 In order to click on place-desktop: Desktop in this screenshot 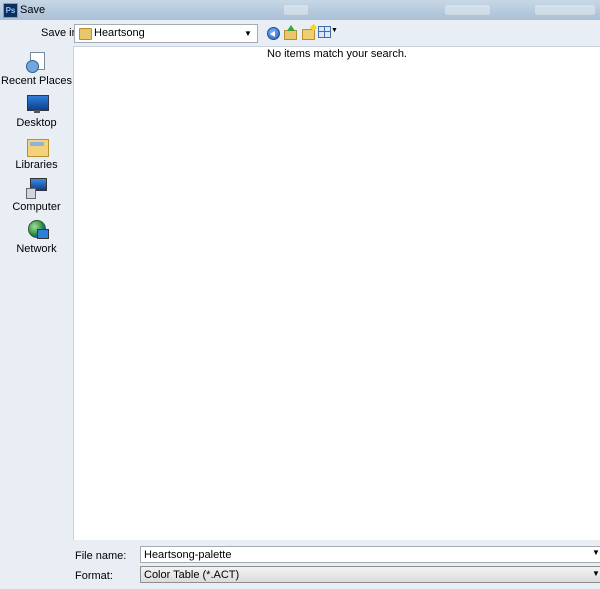, I will do `click(36, 114)`.